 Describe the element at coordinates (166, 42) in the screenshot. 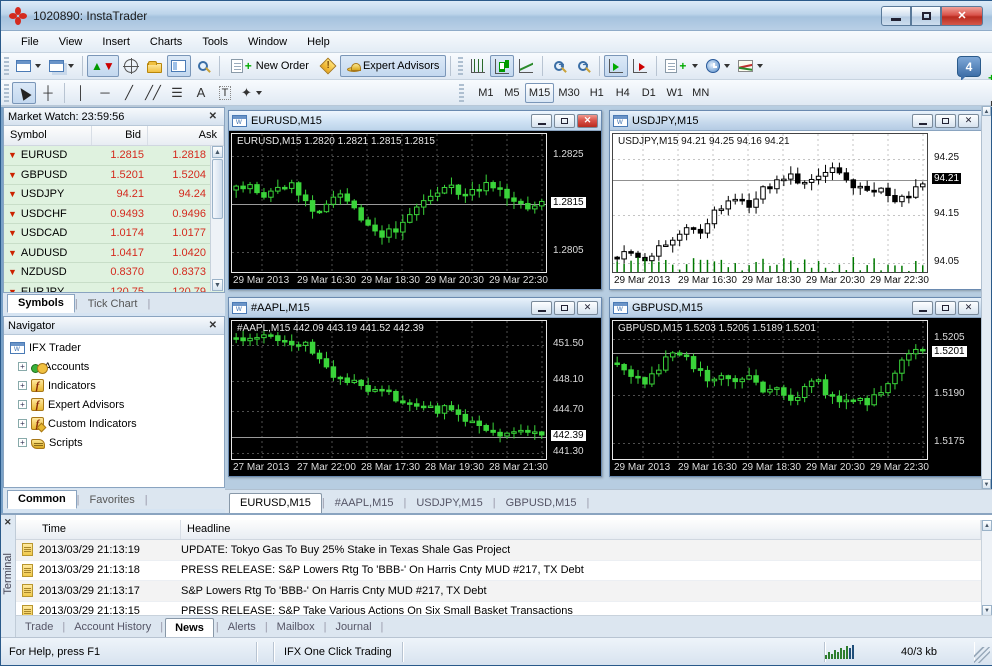

I see `menu-item-charts: Charts` at that location.